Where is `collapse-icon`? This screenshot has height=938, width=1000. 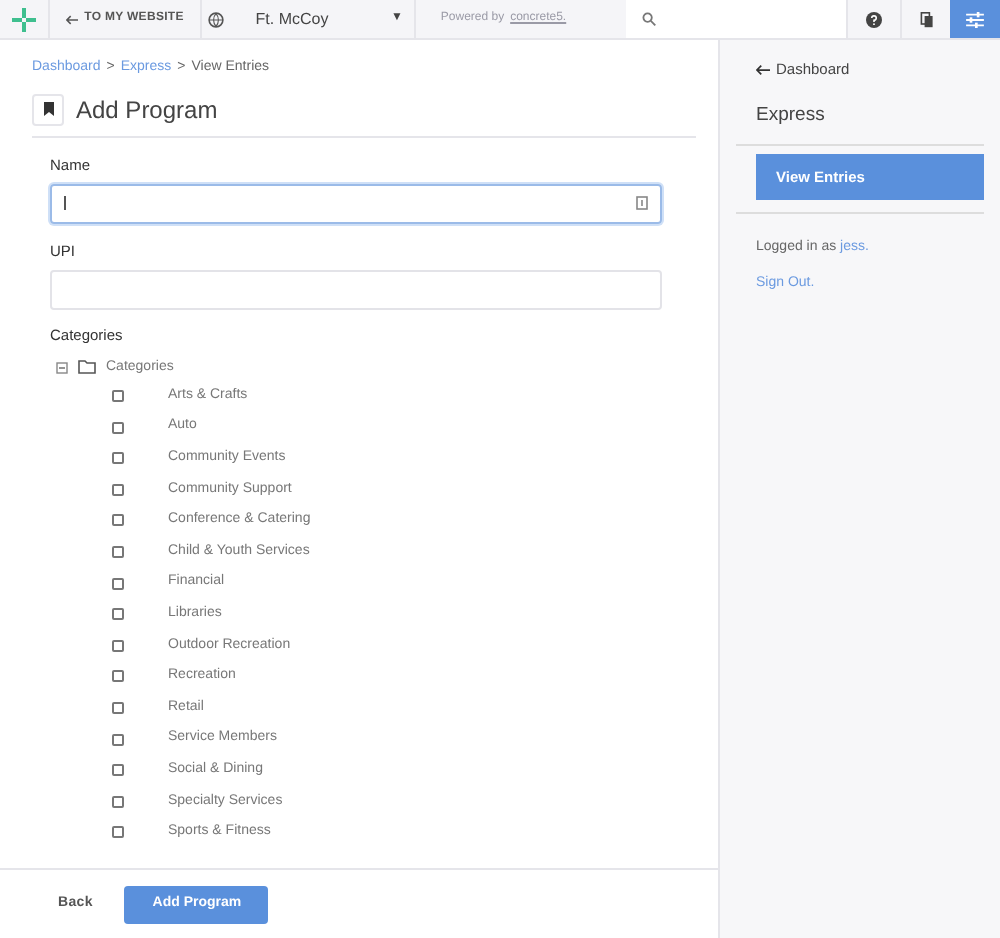 collapse-icon is located at coordinates (62, 367).